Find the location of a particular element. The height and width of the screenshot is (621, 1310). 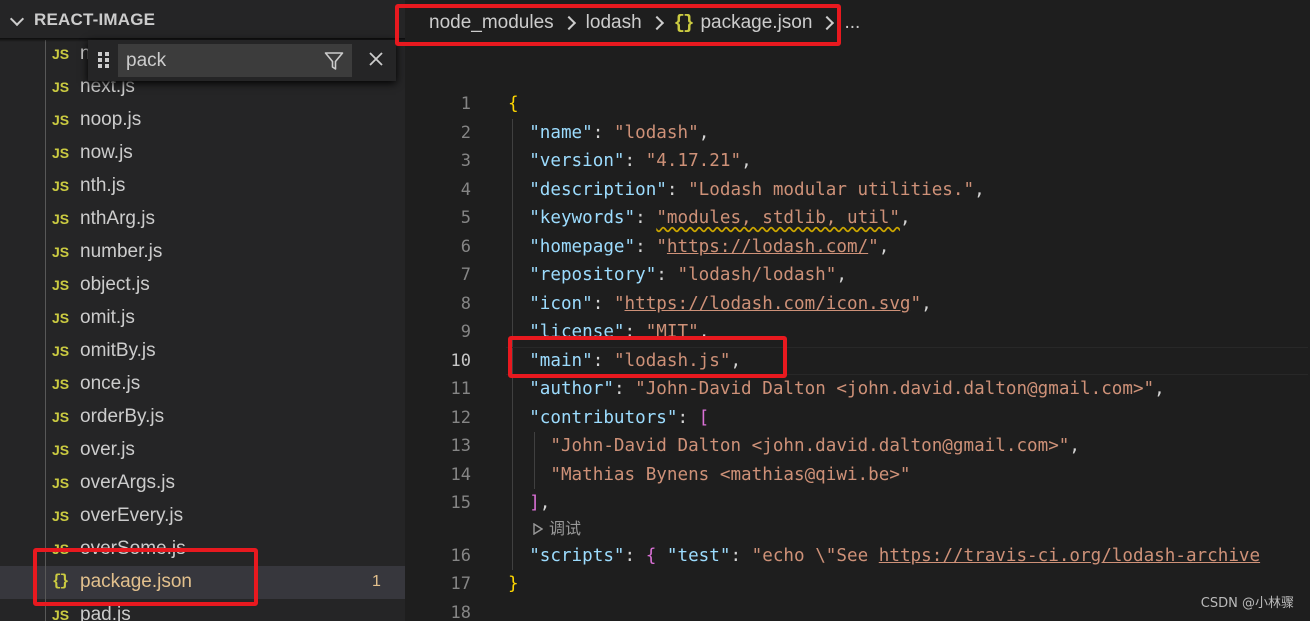

tree-item: JS over.js is located at coordinates (202, 450).